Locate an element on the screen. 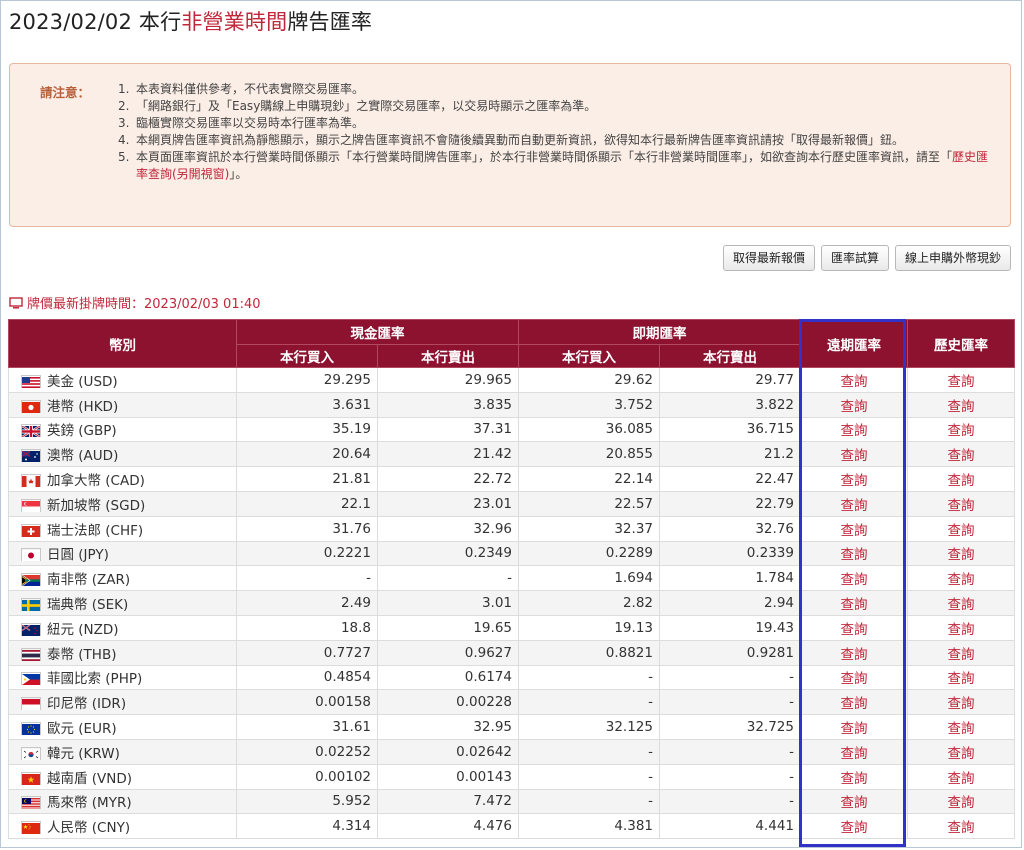  spot-buy-cell: 32.37 is located at coordinates (589, 528).